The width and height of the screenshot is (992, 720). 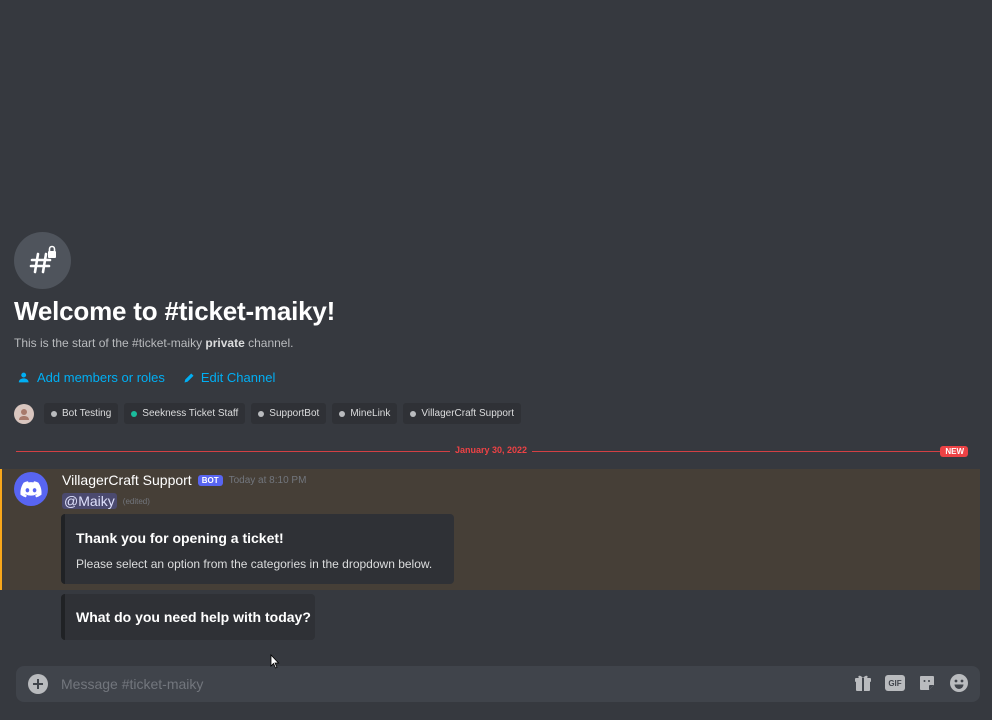 I want to click on gift-icon, so click(x=863, y=683).